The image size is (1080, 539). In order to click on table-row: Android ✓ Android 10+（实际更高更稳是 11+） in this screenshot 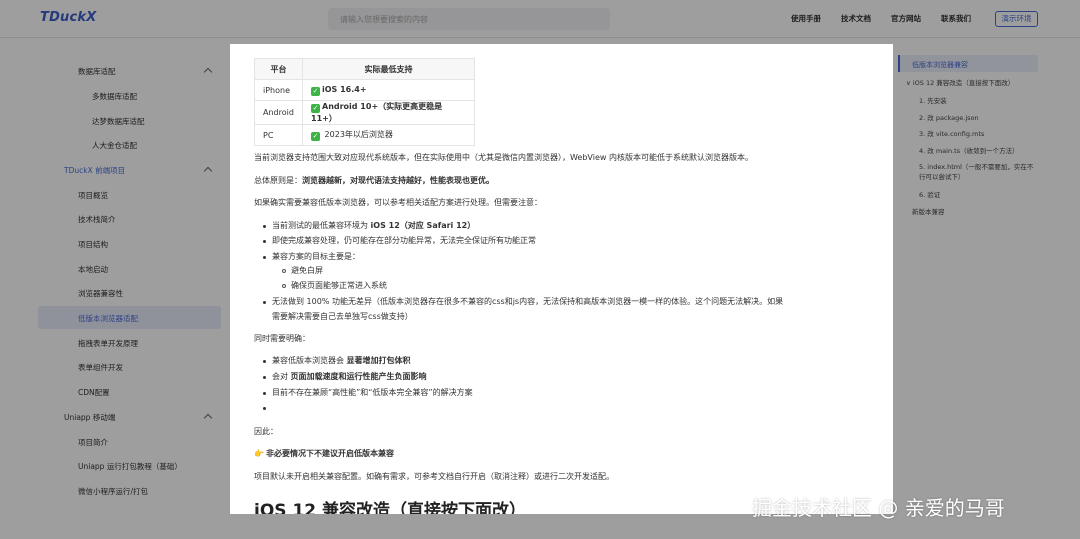, I will do `click(364, 112)`.